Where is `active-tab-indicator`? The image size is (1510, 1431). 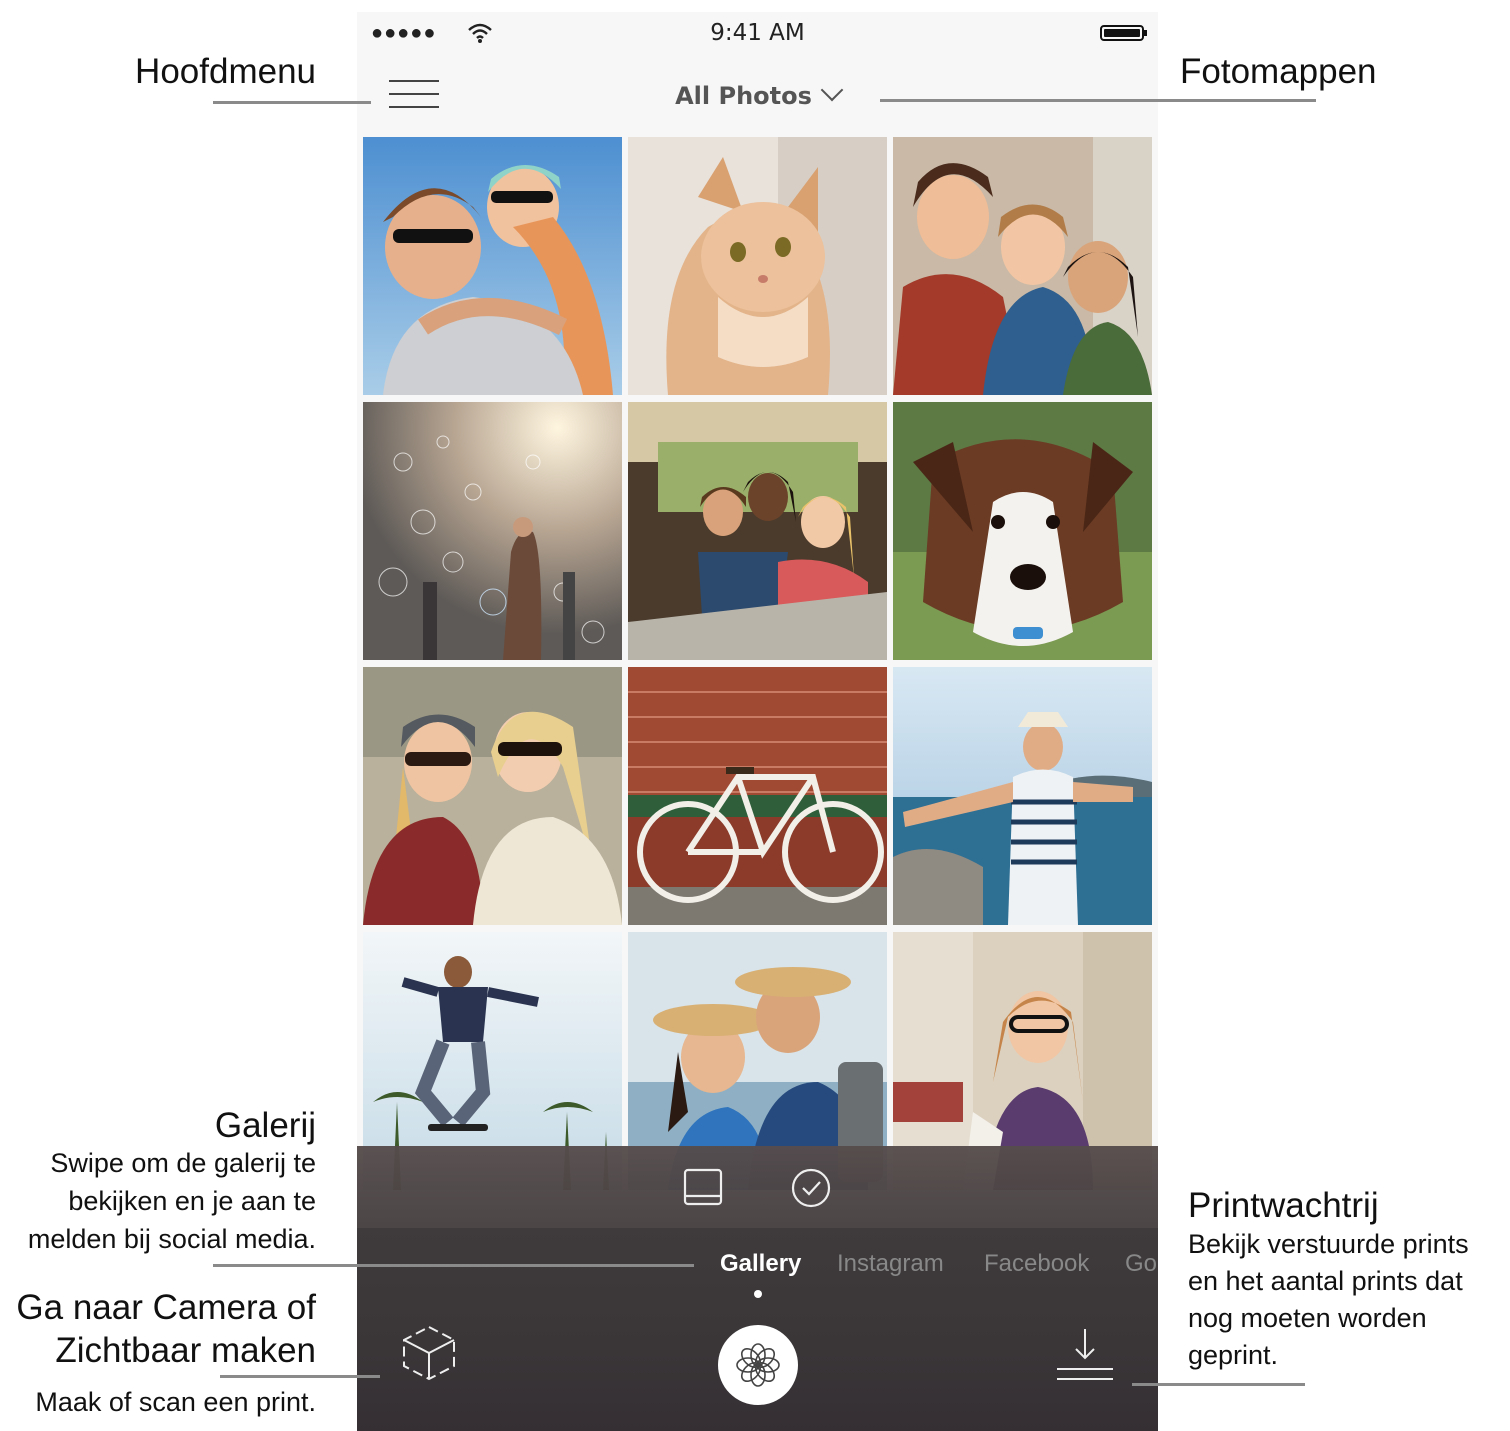
active-tab-indicator is located at coordinates (758, 1294).